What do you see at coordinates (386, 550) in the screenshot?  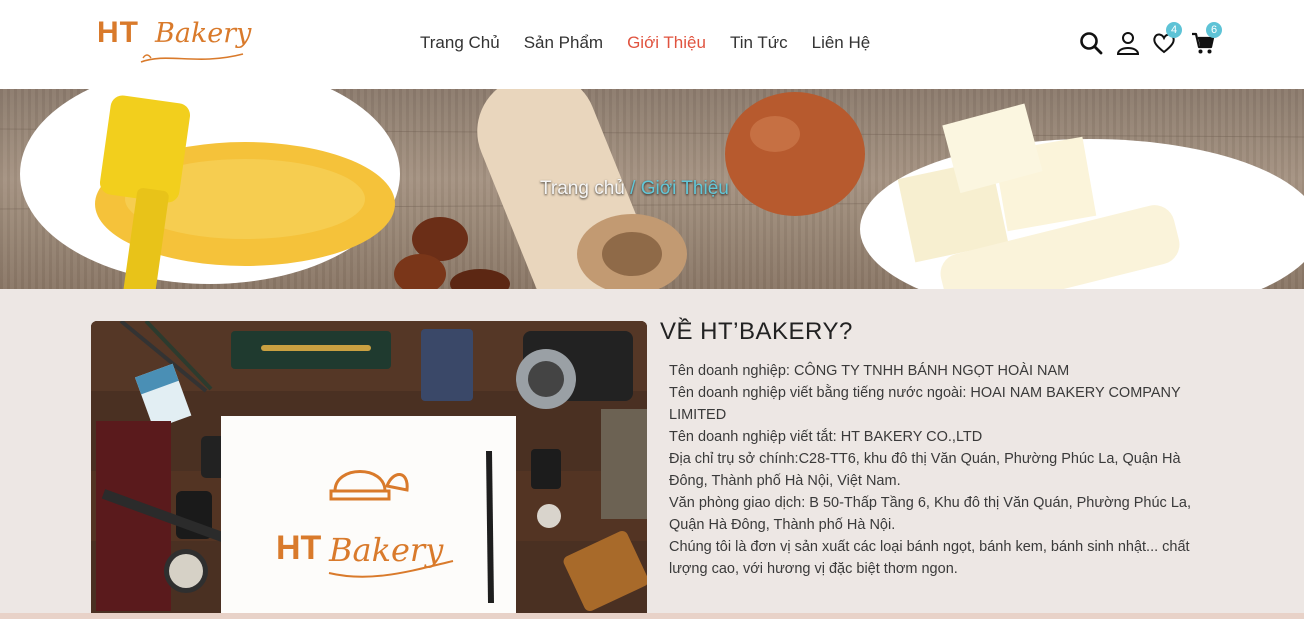 I see `paper-logo-bakery-text: Bakery` at bounding box center [386, 550].